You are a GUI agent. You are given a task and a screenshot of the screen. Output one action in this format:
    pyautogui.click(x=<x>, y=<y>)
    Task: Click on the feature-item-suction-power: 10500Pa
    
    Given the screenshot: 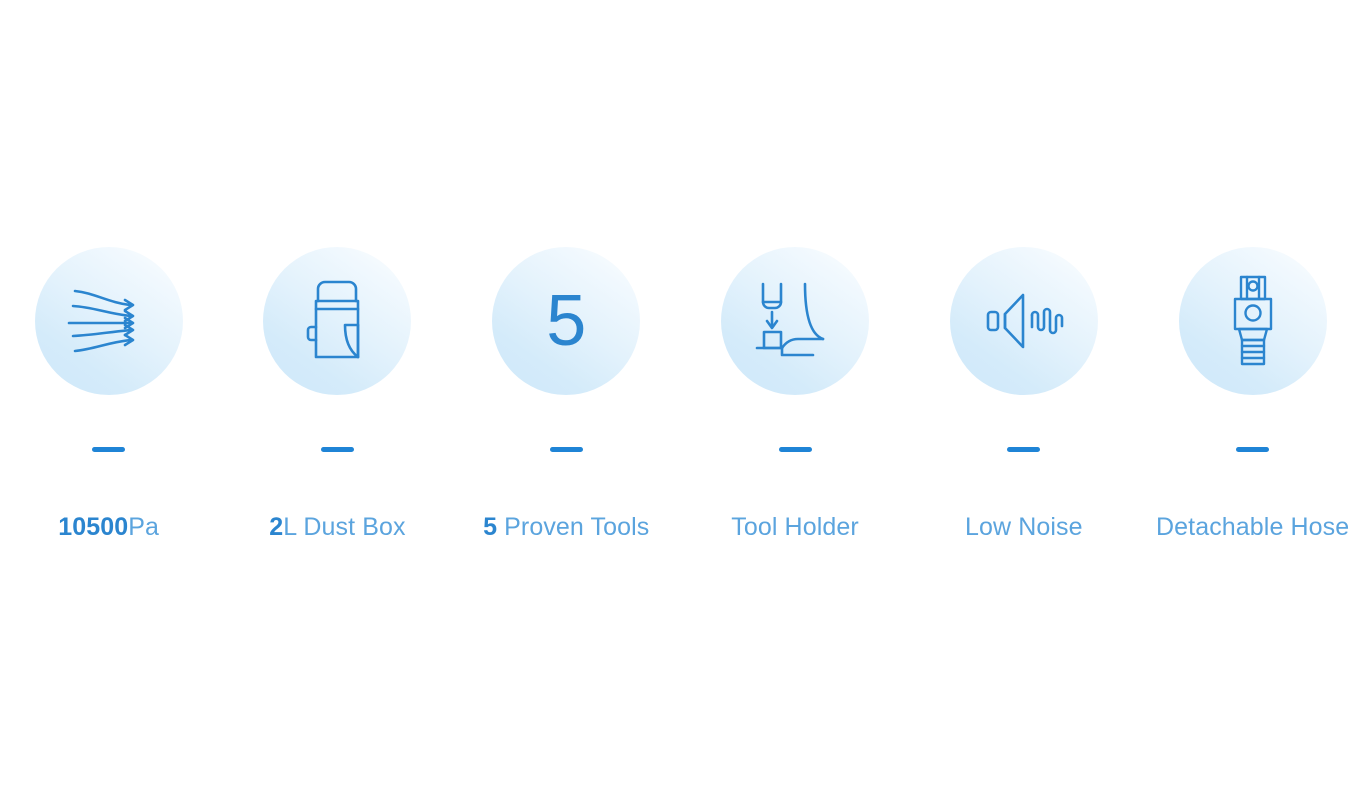 What is the action you would take?
    pyautogui.click(x=111, y=394)
    